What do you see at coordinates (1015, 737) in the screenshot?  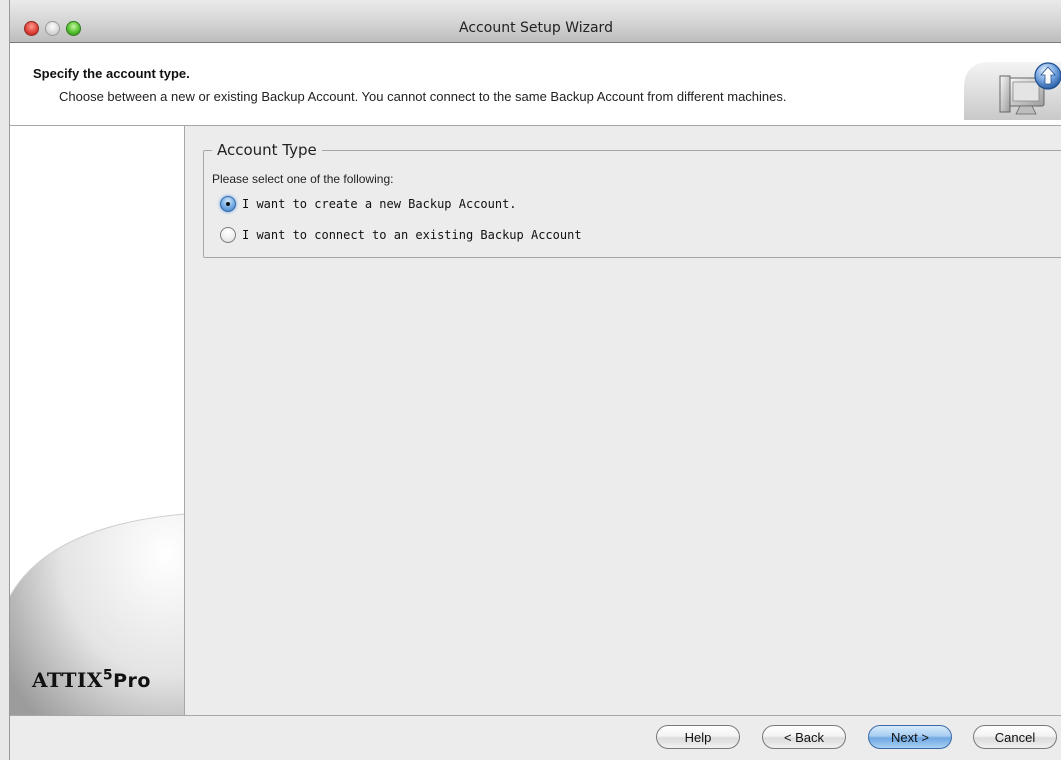 I see `cancel-button: Cancel` at bounding box center [1015, 737].